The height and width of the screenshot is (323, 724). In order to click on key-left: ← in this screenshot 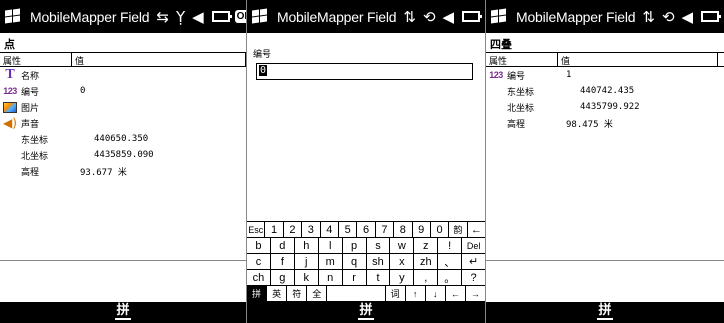, I will do `click(456, 293)`.